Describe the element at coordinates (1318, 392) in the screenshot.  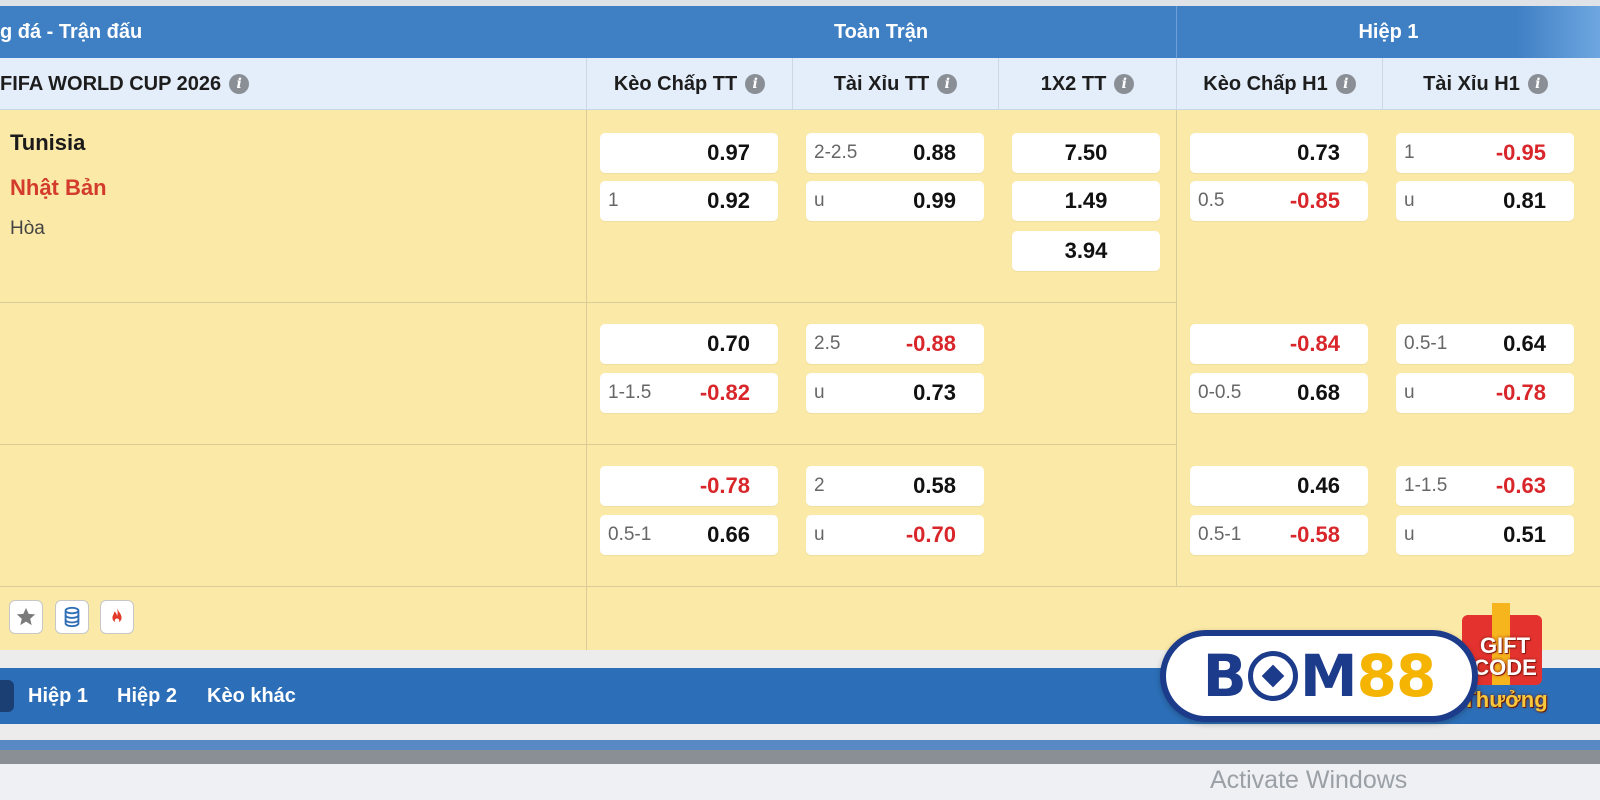
I see `odds-price: 0.68` at that location.